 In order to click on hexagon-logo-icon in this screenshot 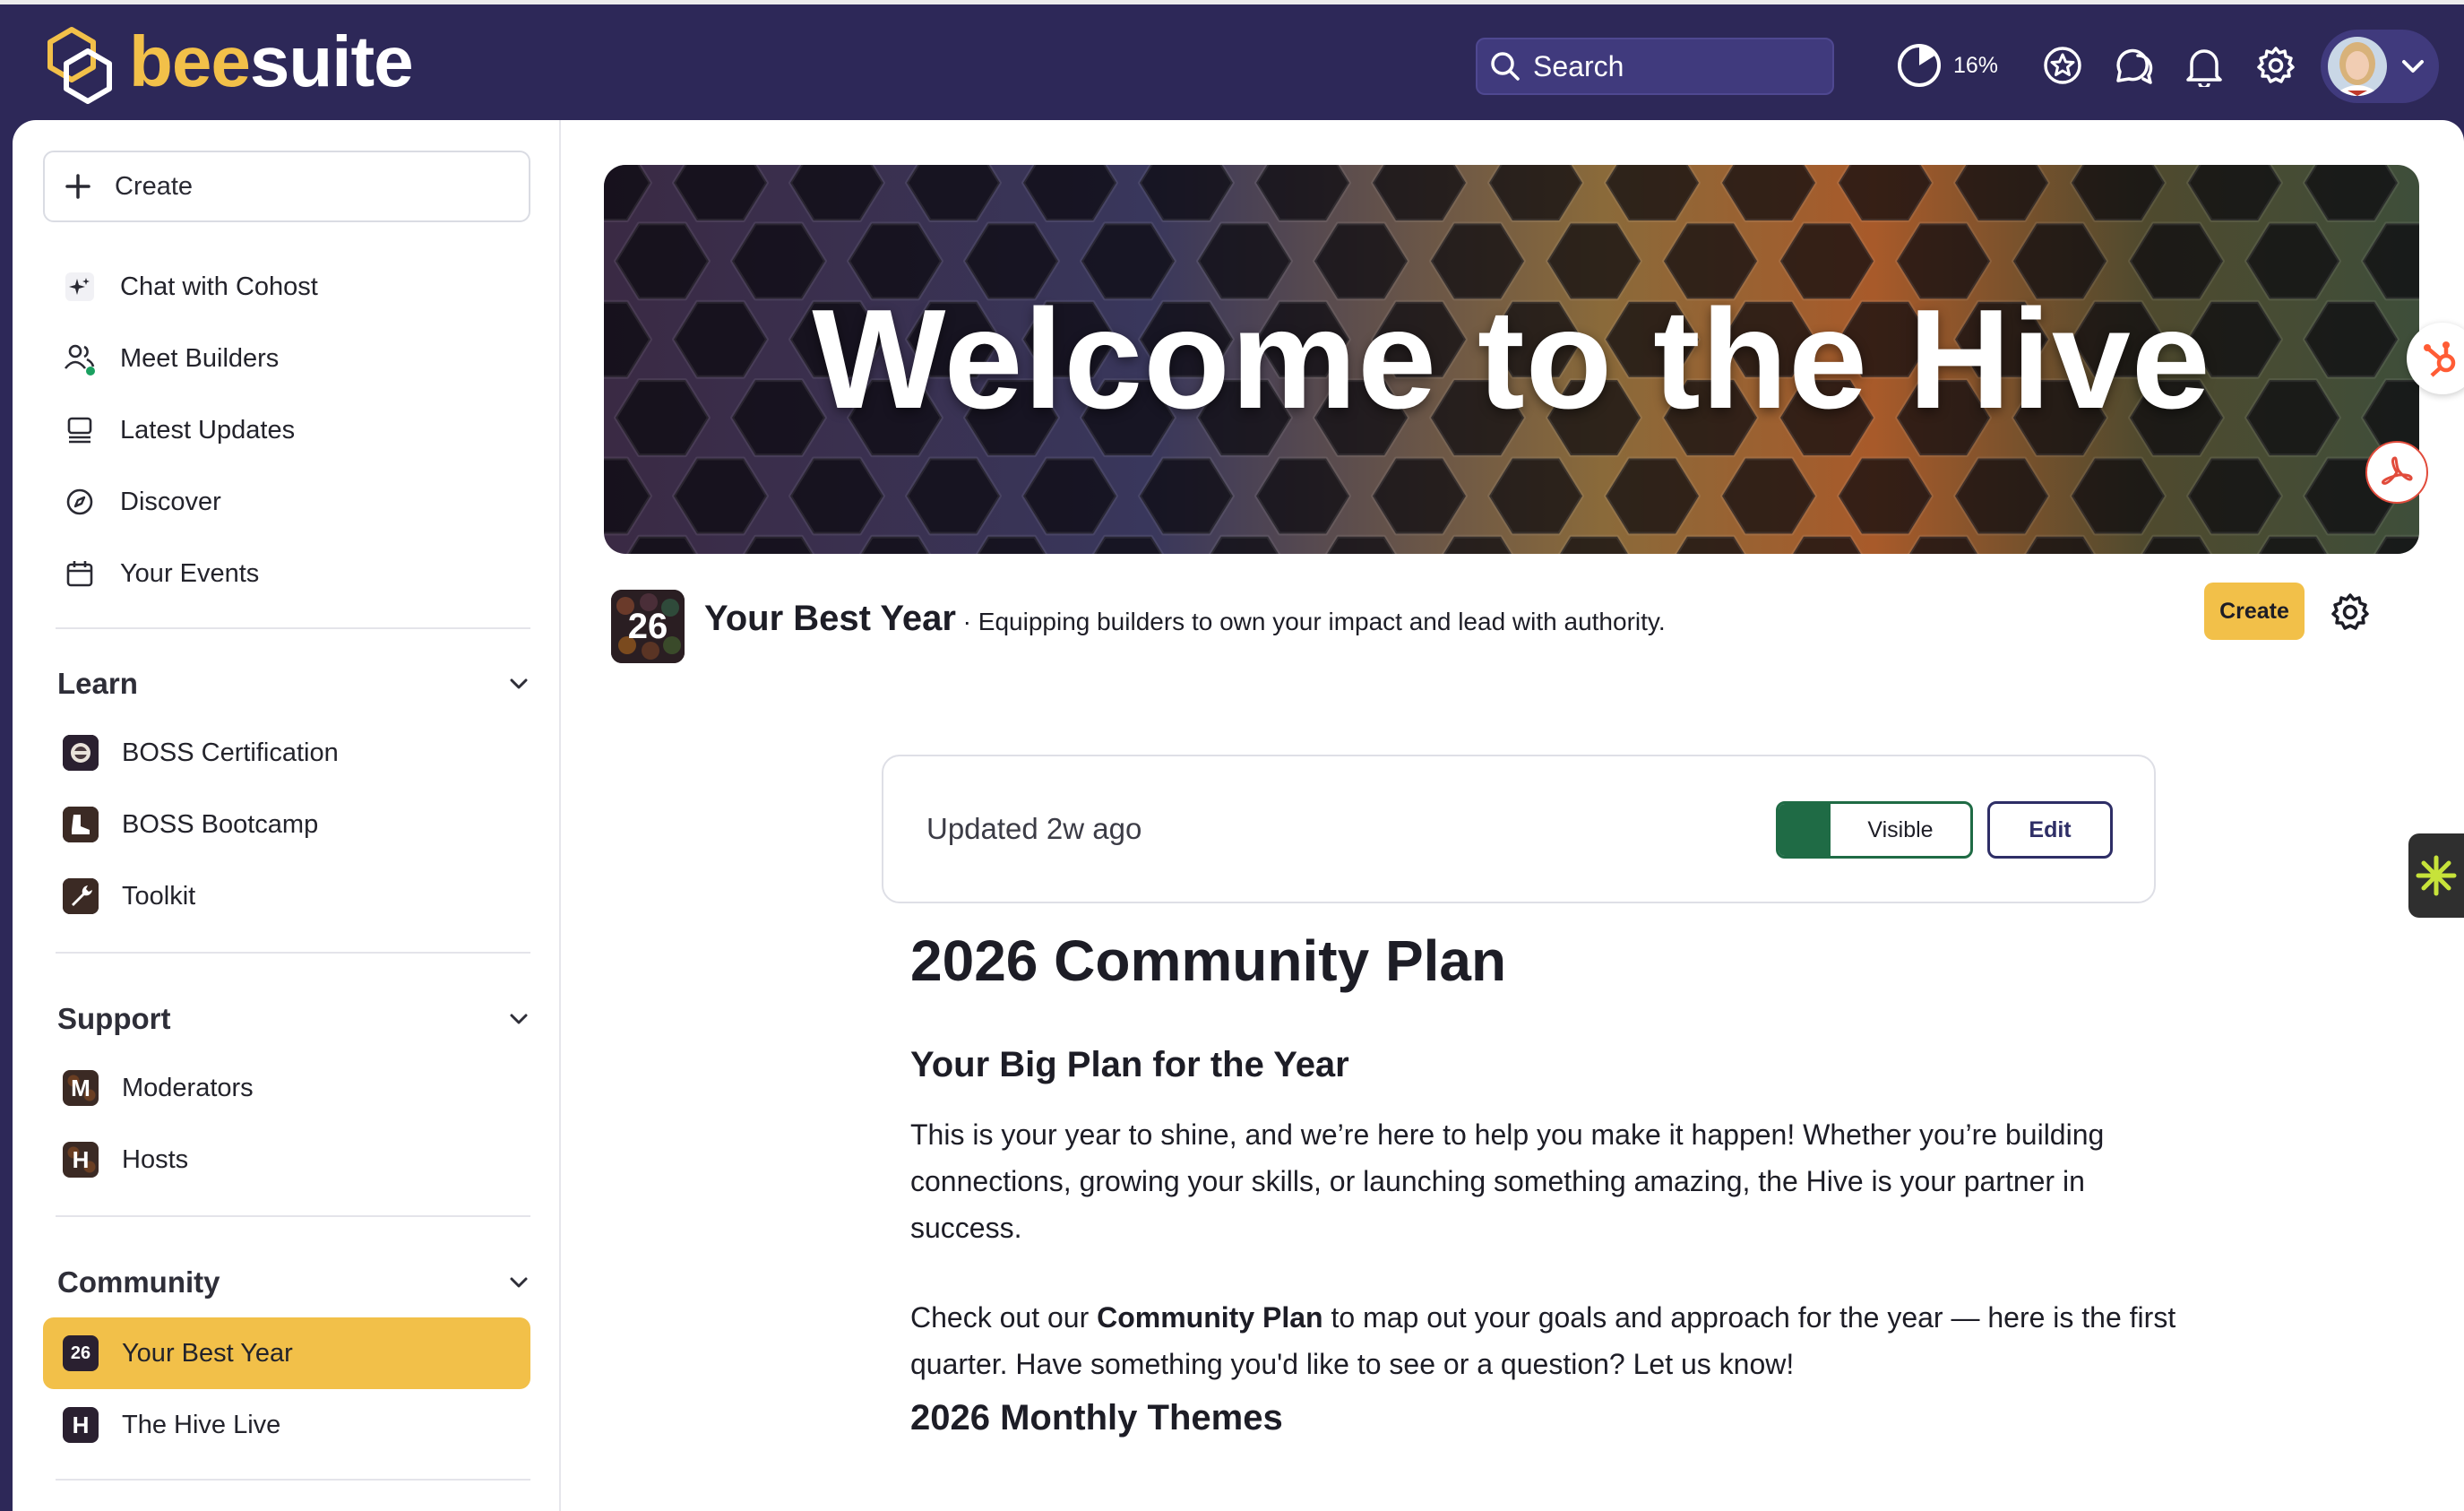, I will do `click(79, 65)`.